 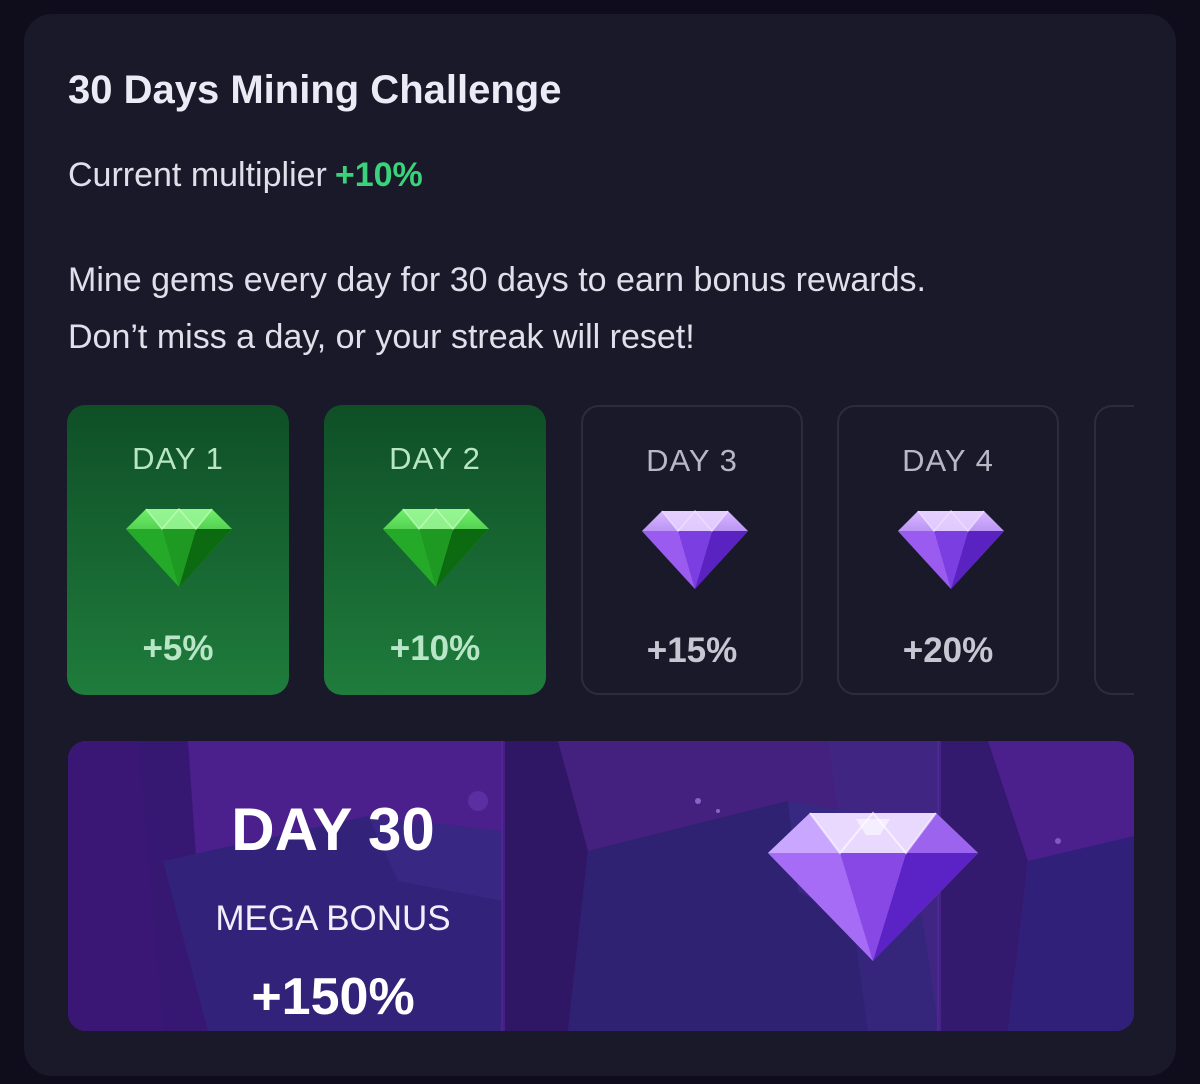 I want to click on day-card-1: DAY 1 +5%, so click(x=178, y=550).